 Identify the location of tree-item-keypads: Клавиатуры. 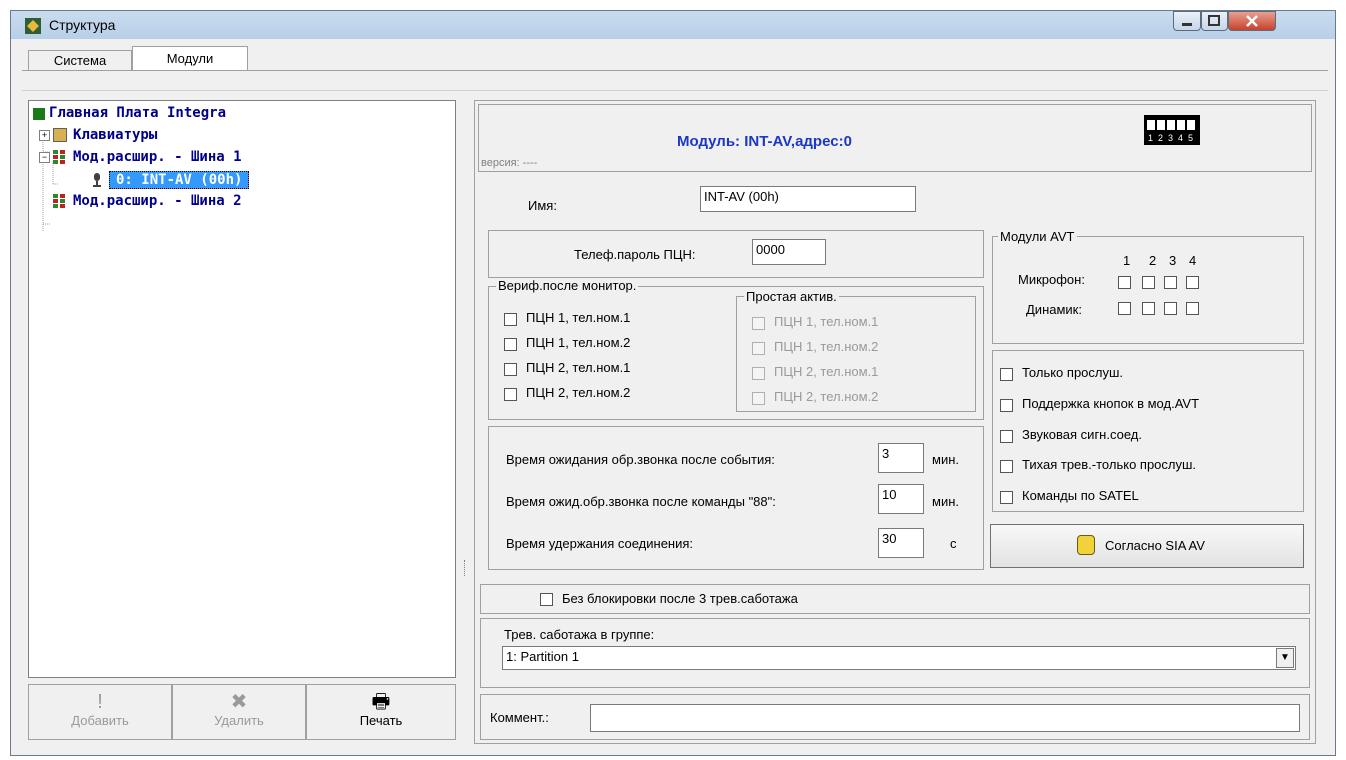
(115, 135).